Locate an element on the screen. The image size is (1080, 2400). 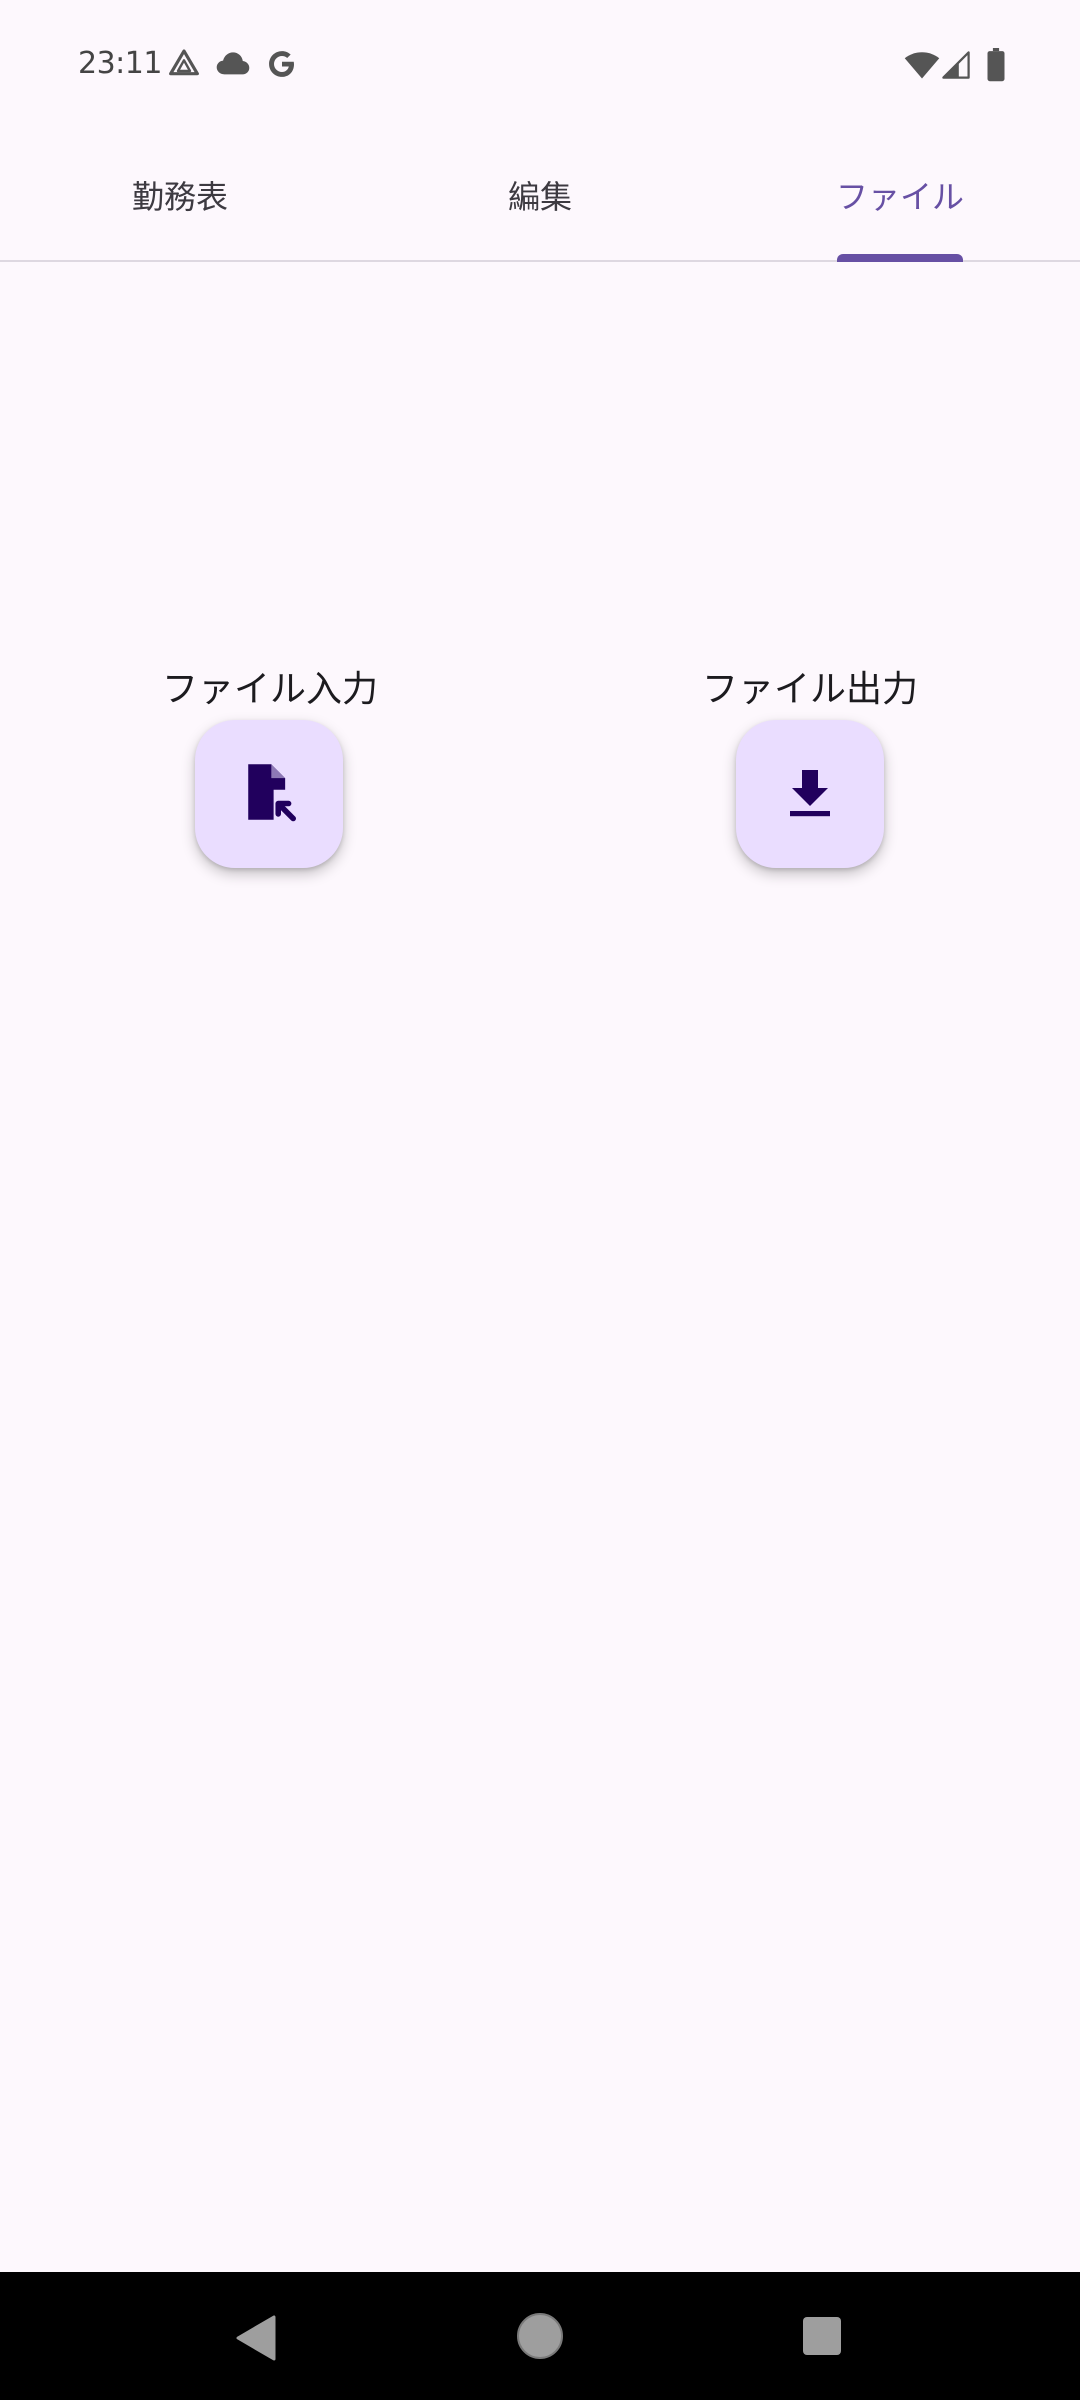
recents-icon is located at coordinates (822, 2338).